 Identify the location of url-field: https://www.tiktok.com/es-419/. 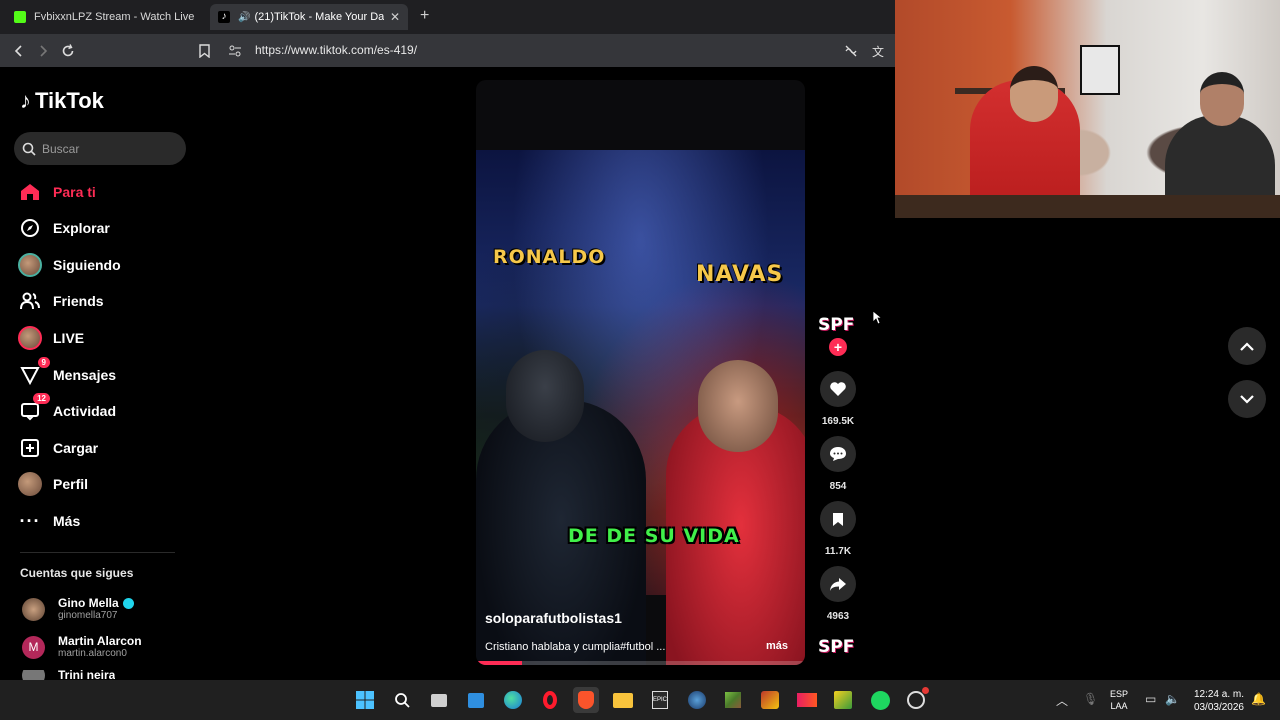
(336, 50).